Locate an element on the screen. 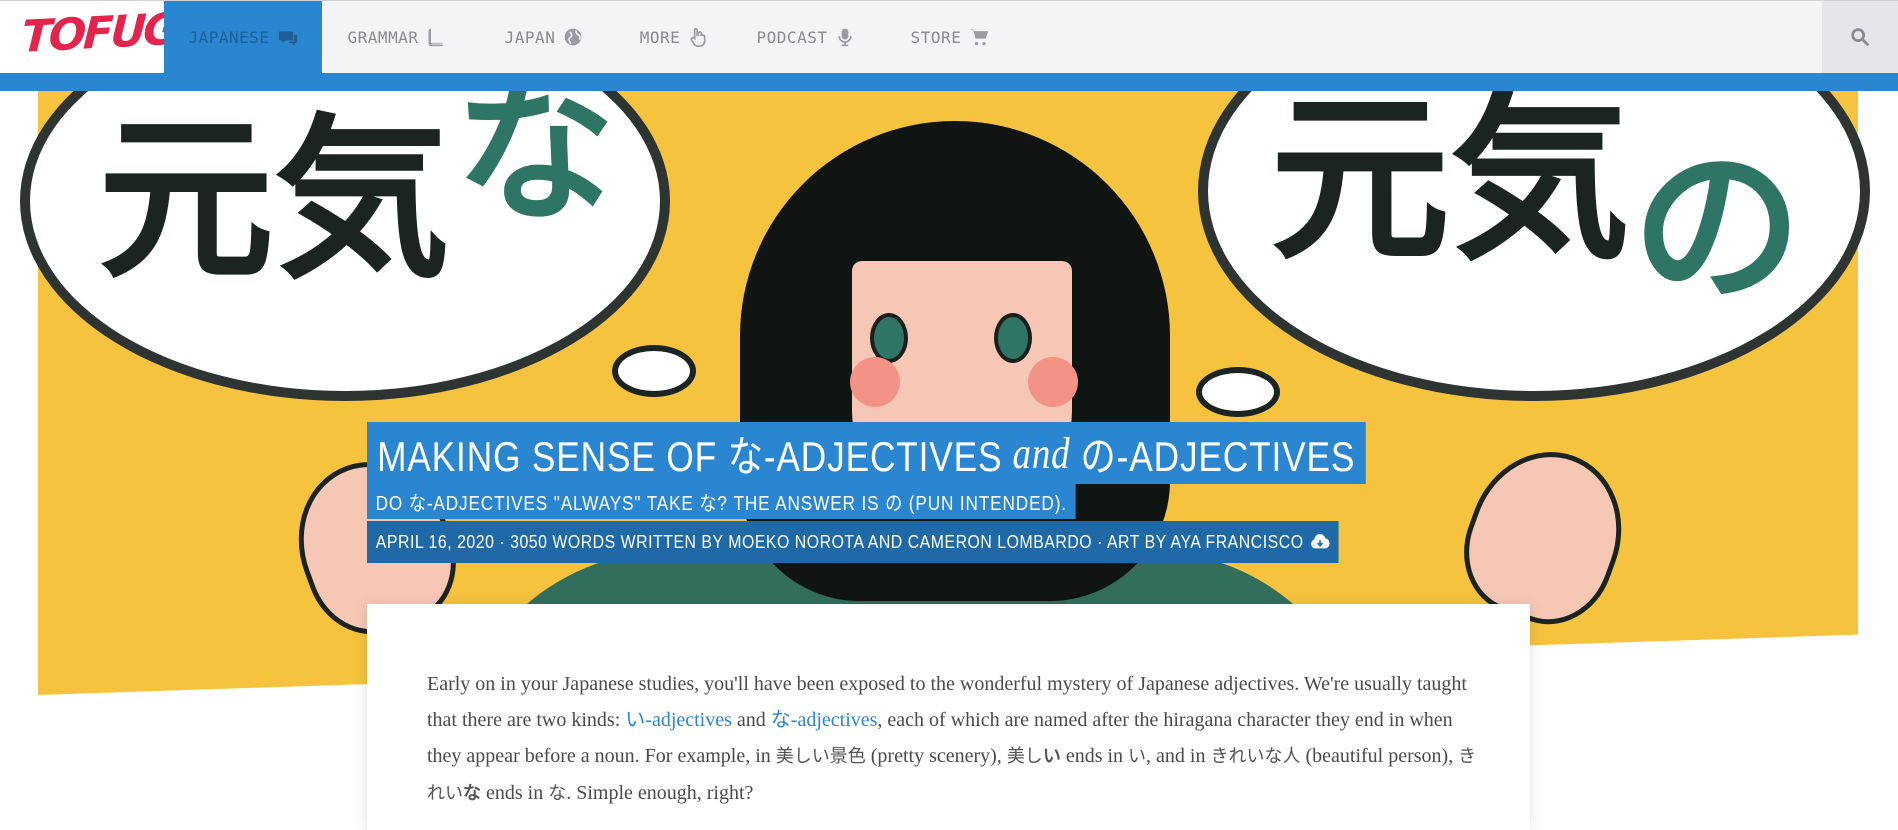 The image size is (1898, 830). shopping-cart-icon is located at coordinates (979, 37).